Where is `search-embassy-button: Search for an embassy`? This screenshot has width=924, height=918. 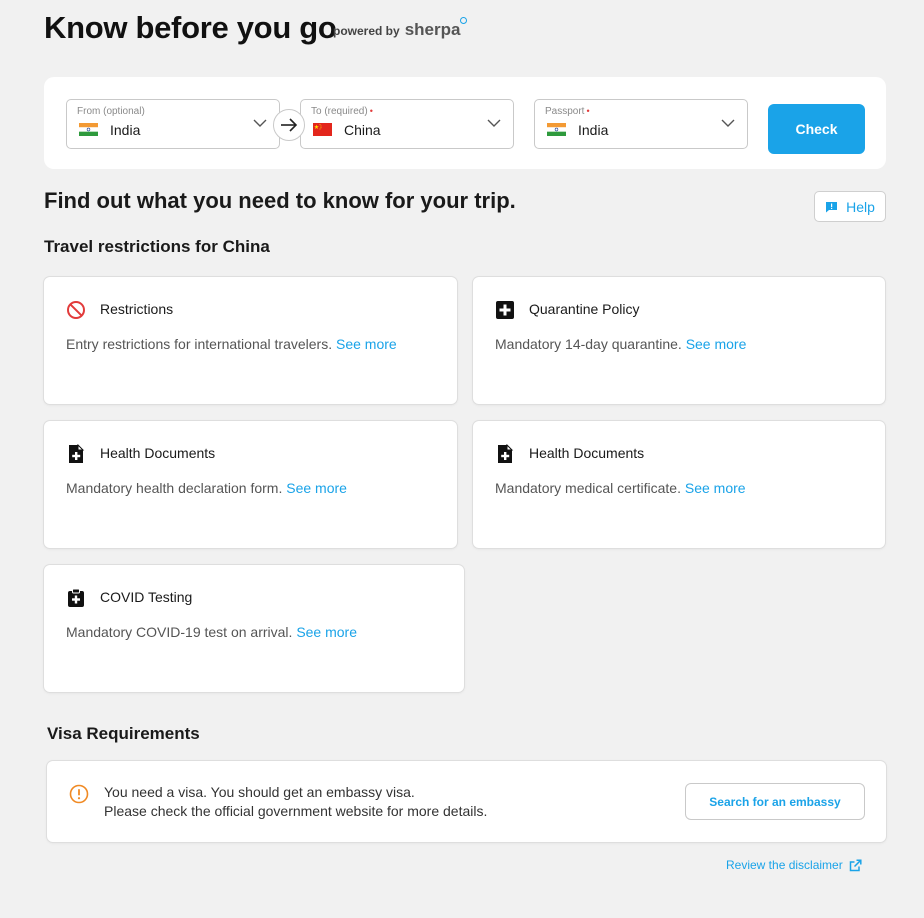
search-embassy-button: Search for an embassy is located at coordinates (775, 801).